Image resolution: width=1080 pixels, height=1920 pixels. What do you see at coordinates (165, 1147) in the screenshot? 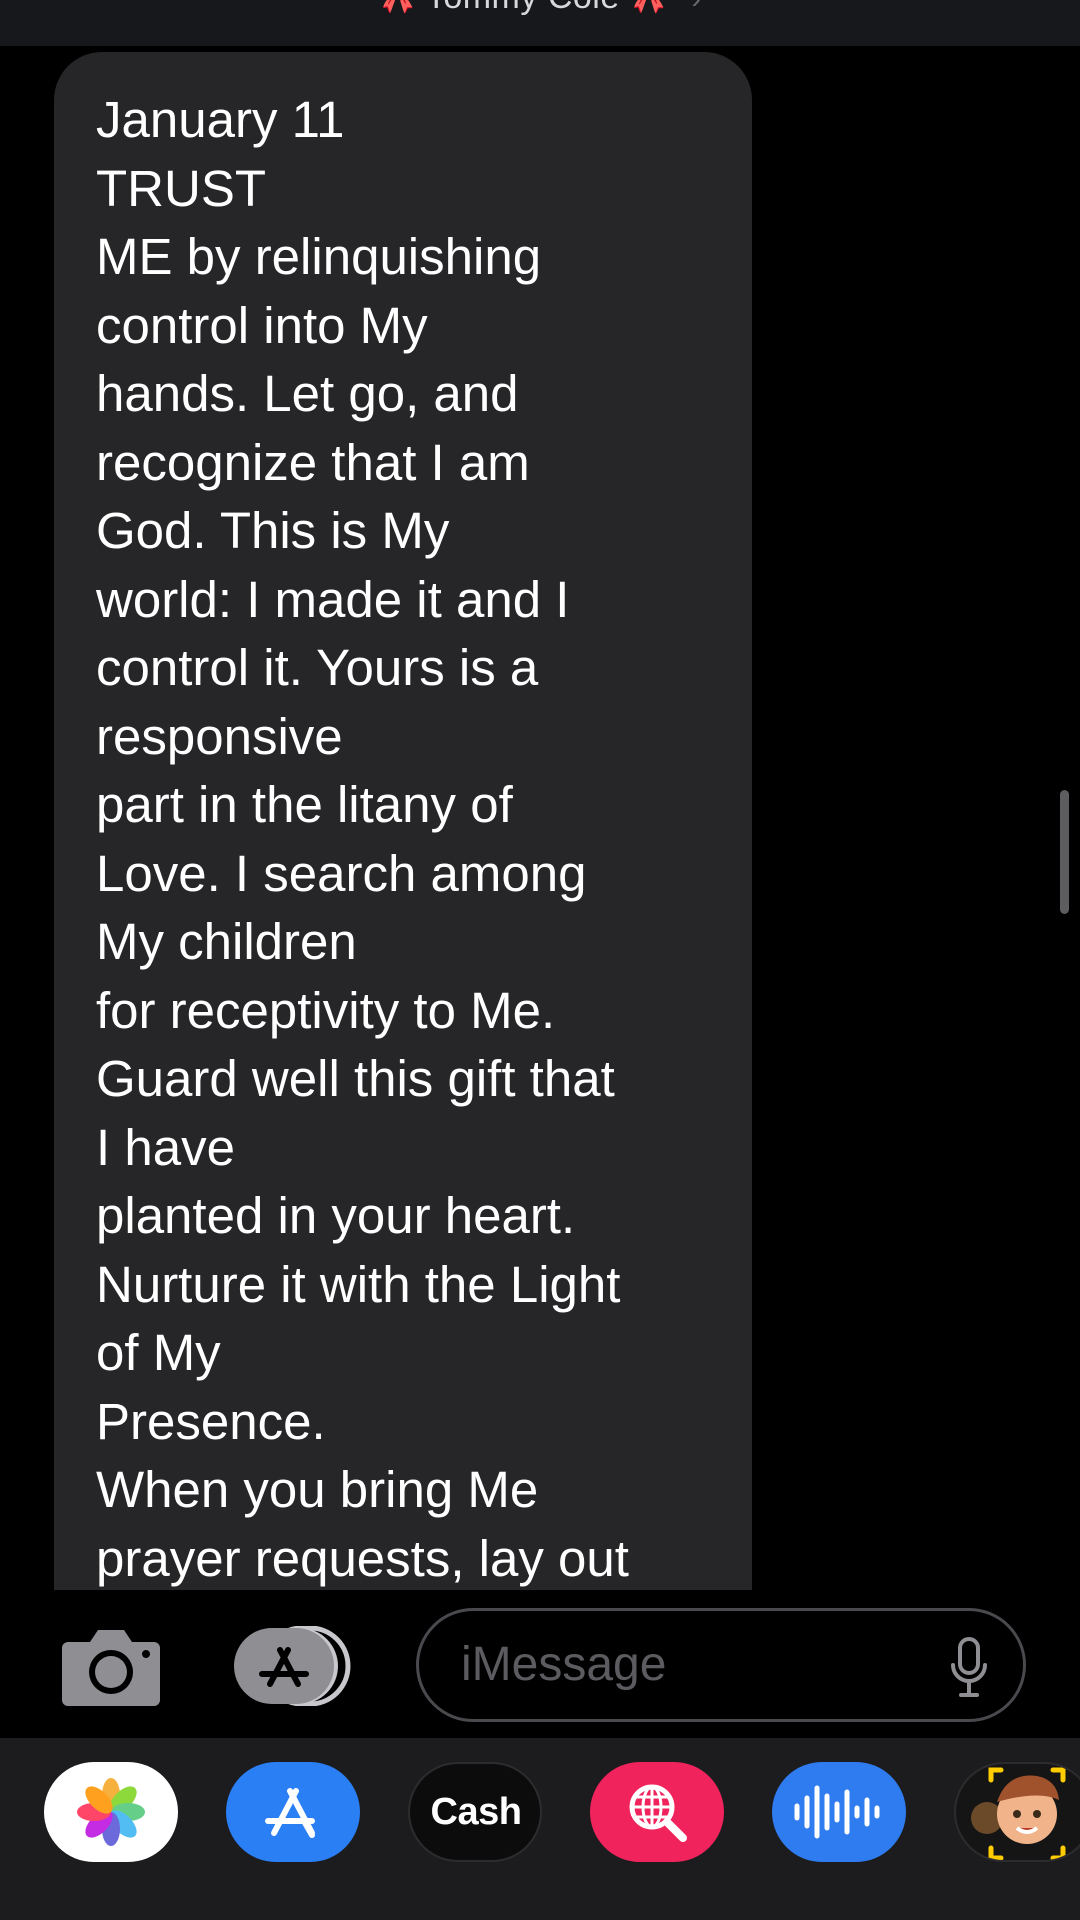
I see `message-line: I have` at bounding box center [165, 1147].